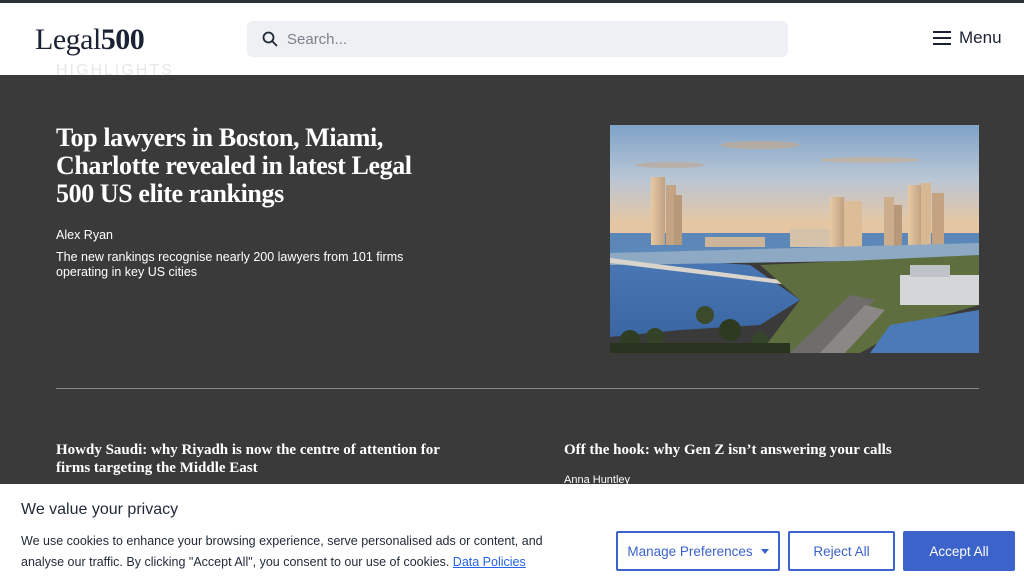 The width and height of the screenshot is (1024, 581). What do you see at coordinates (122, 39) in the screenshot?
I see `logo-number: 500` at bounding box center [122, 39].